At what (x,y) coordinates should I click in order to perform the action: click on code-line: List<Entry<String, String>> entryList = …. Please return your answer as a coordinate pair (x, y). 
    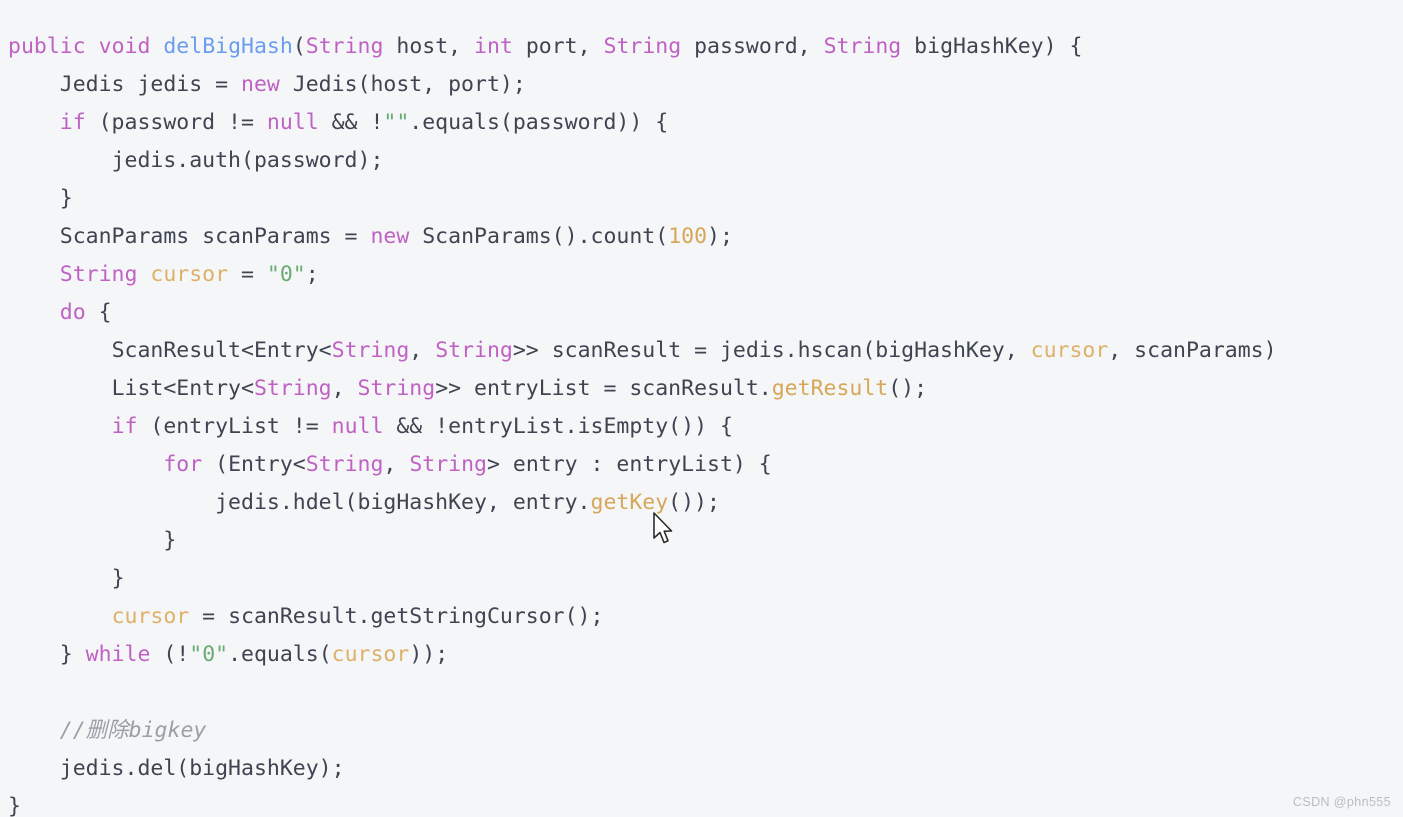
    Looking at the image, I should click on (701, 389).